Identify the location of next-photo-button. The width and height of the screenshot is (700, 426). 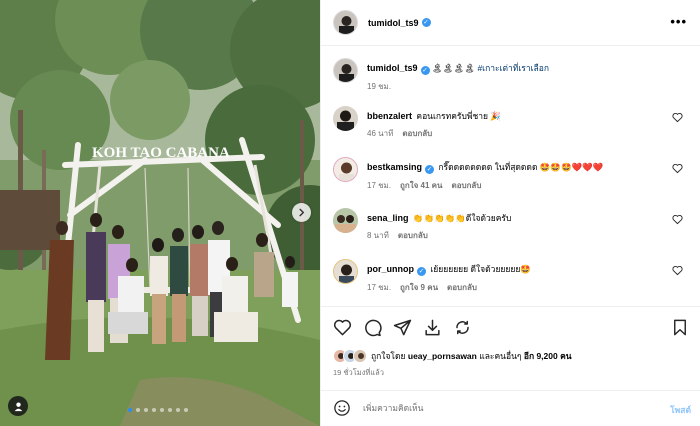
(301, 212).